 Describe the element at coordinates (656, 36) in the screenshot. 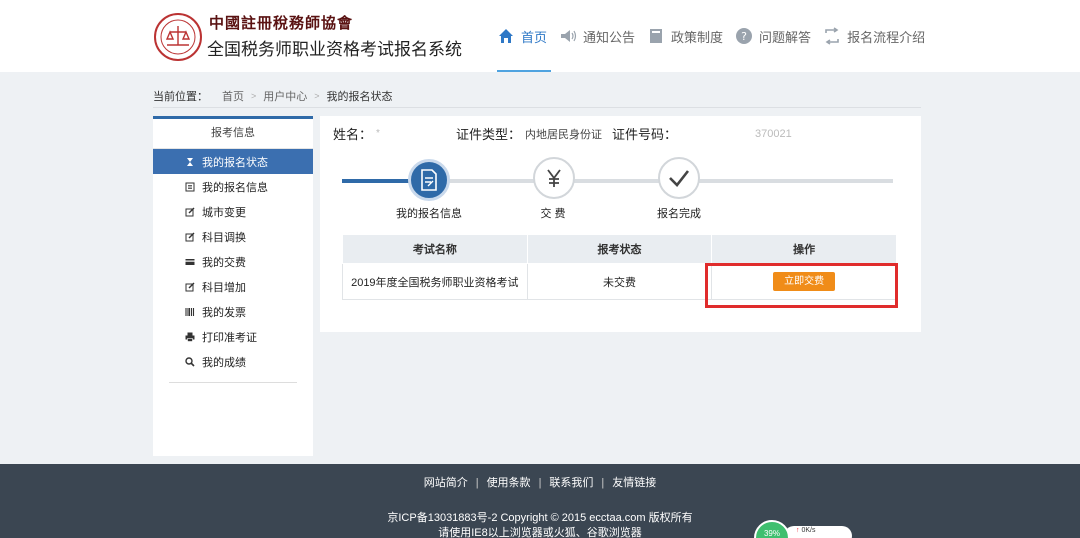

I see `book-icon` at that location.